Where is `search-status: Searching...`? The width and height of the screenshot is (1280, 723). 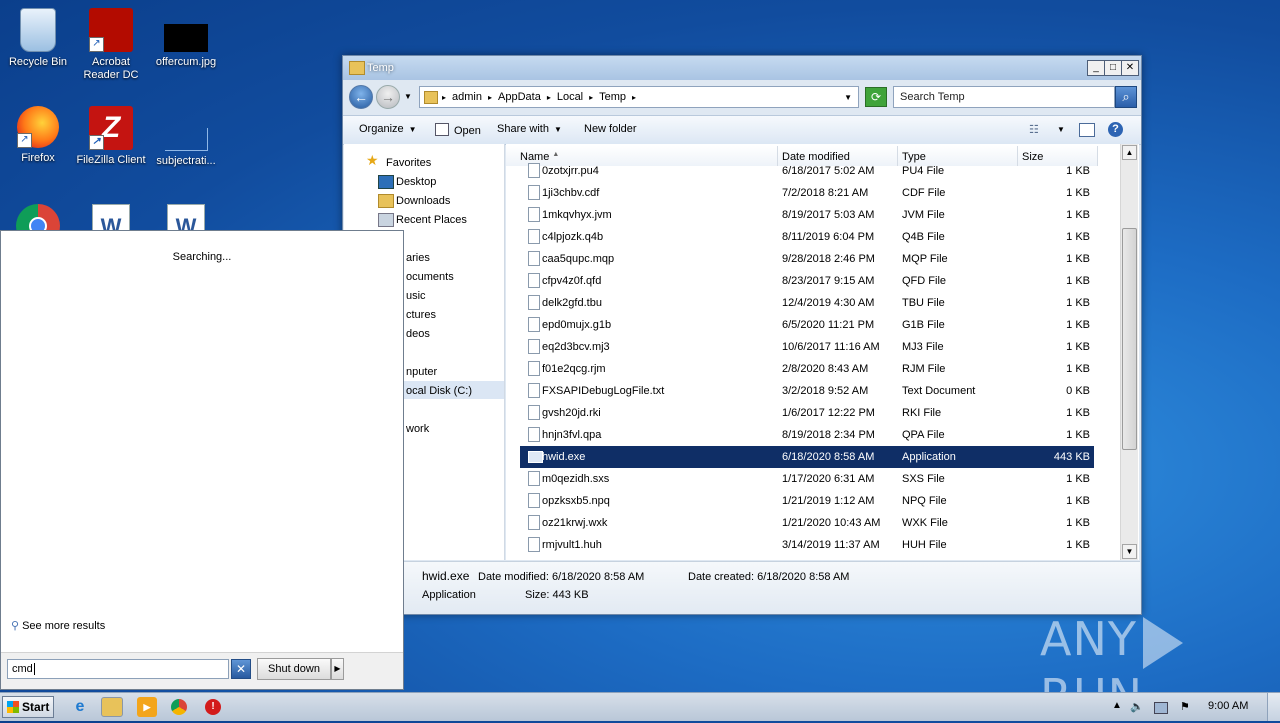
search-status: Searching... is located at coordinates (202, 257).